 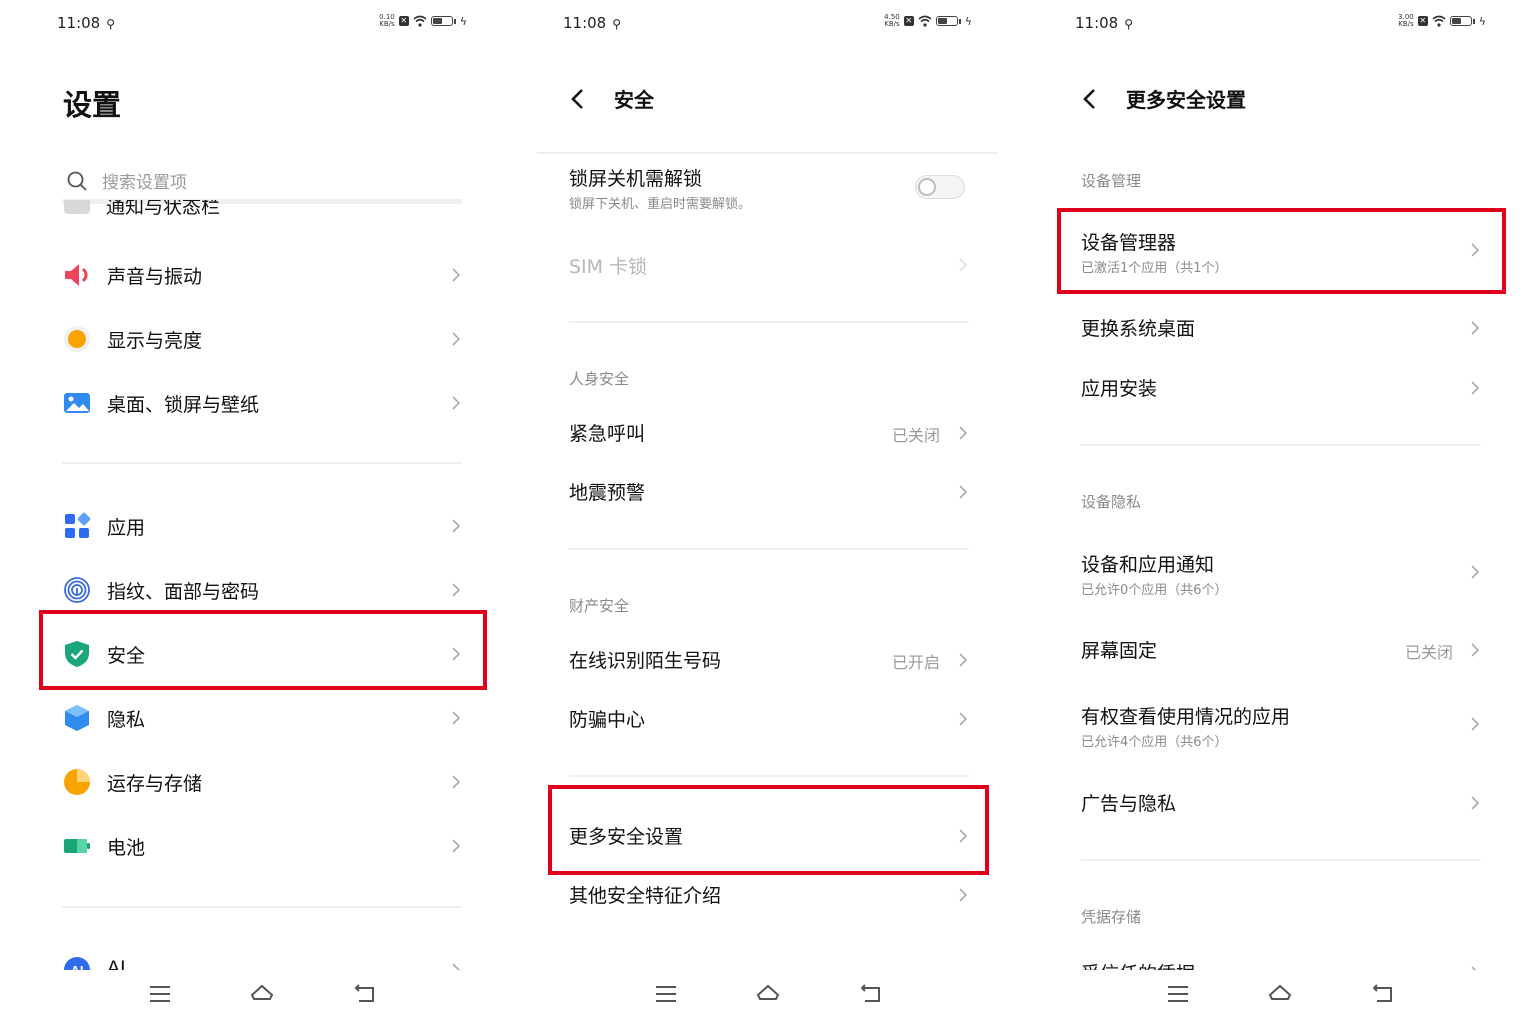 I want to click on shield-icon, so click(x=77, y=654).